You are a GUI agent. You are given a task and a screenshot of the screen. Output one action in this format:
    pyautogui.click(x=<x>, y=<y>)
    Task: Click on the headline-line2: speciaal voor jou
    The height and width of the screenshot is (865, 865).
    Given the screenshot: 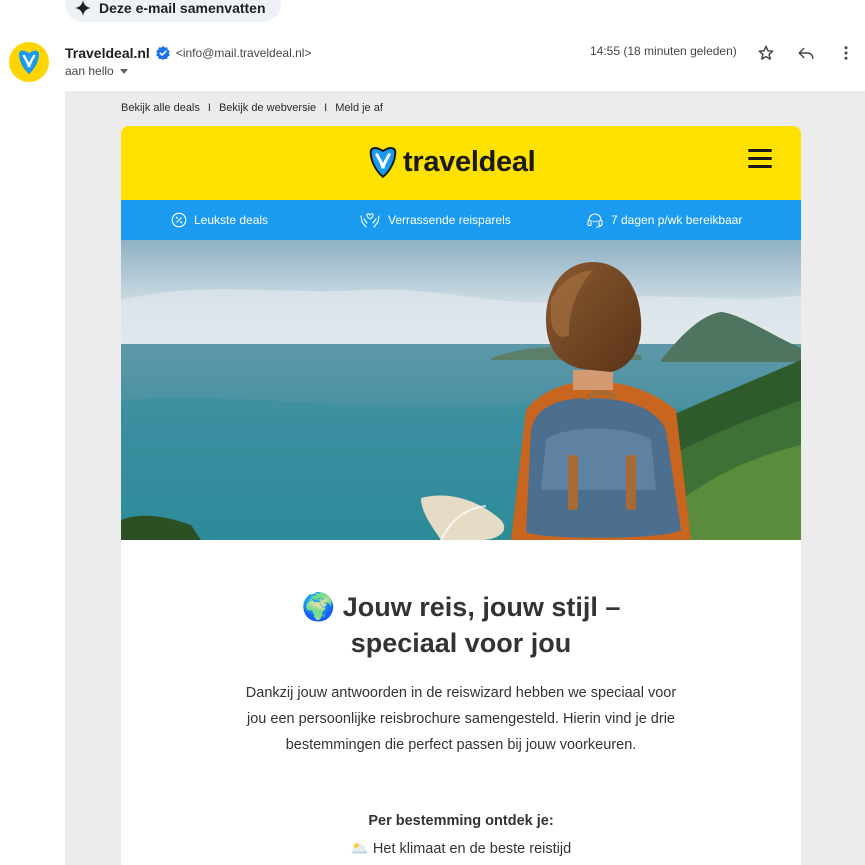 What is the action you would take?
    pyautogui.click(x=461, y=643)
    